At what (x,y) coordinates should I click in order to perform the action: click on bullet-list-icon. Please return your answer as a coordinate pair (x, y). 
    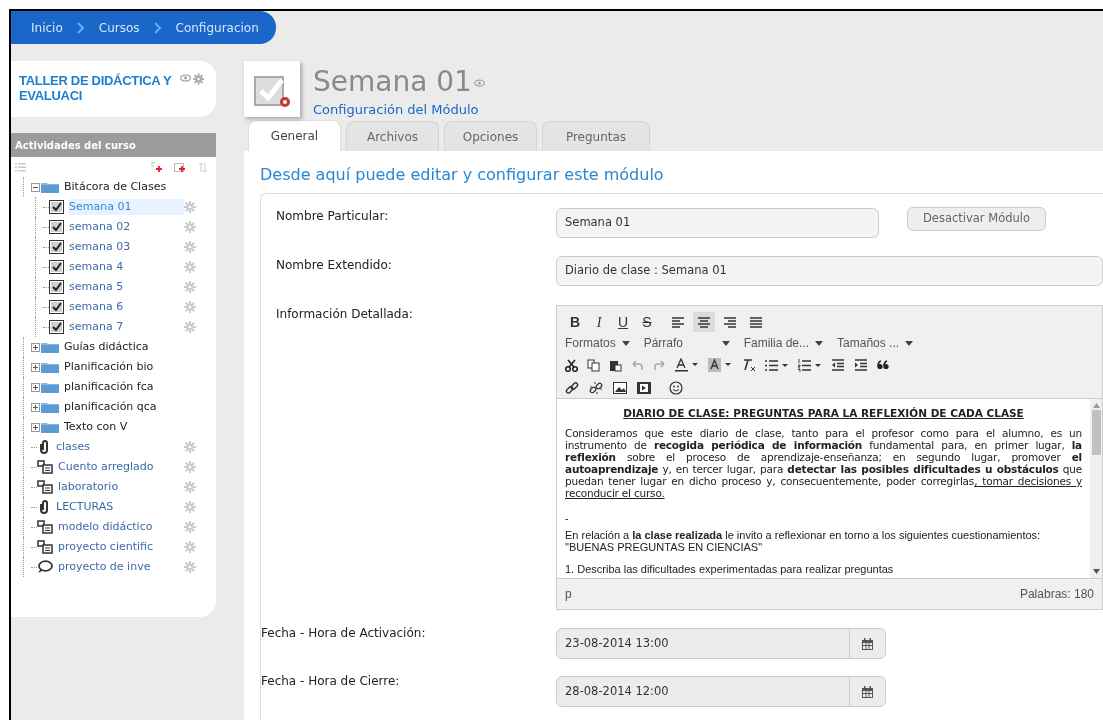
    Looking at the image, I should click on (777, 365).